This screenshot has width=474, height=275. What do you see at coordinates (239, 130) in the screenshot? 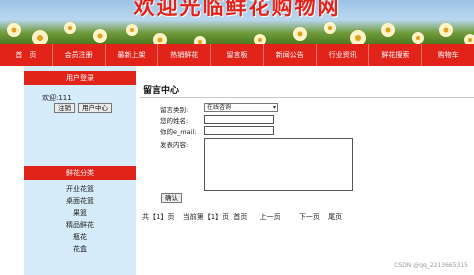
I see `email-input` at bounding box center [239, 130].